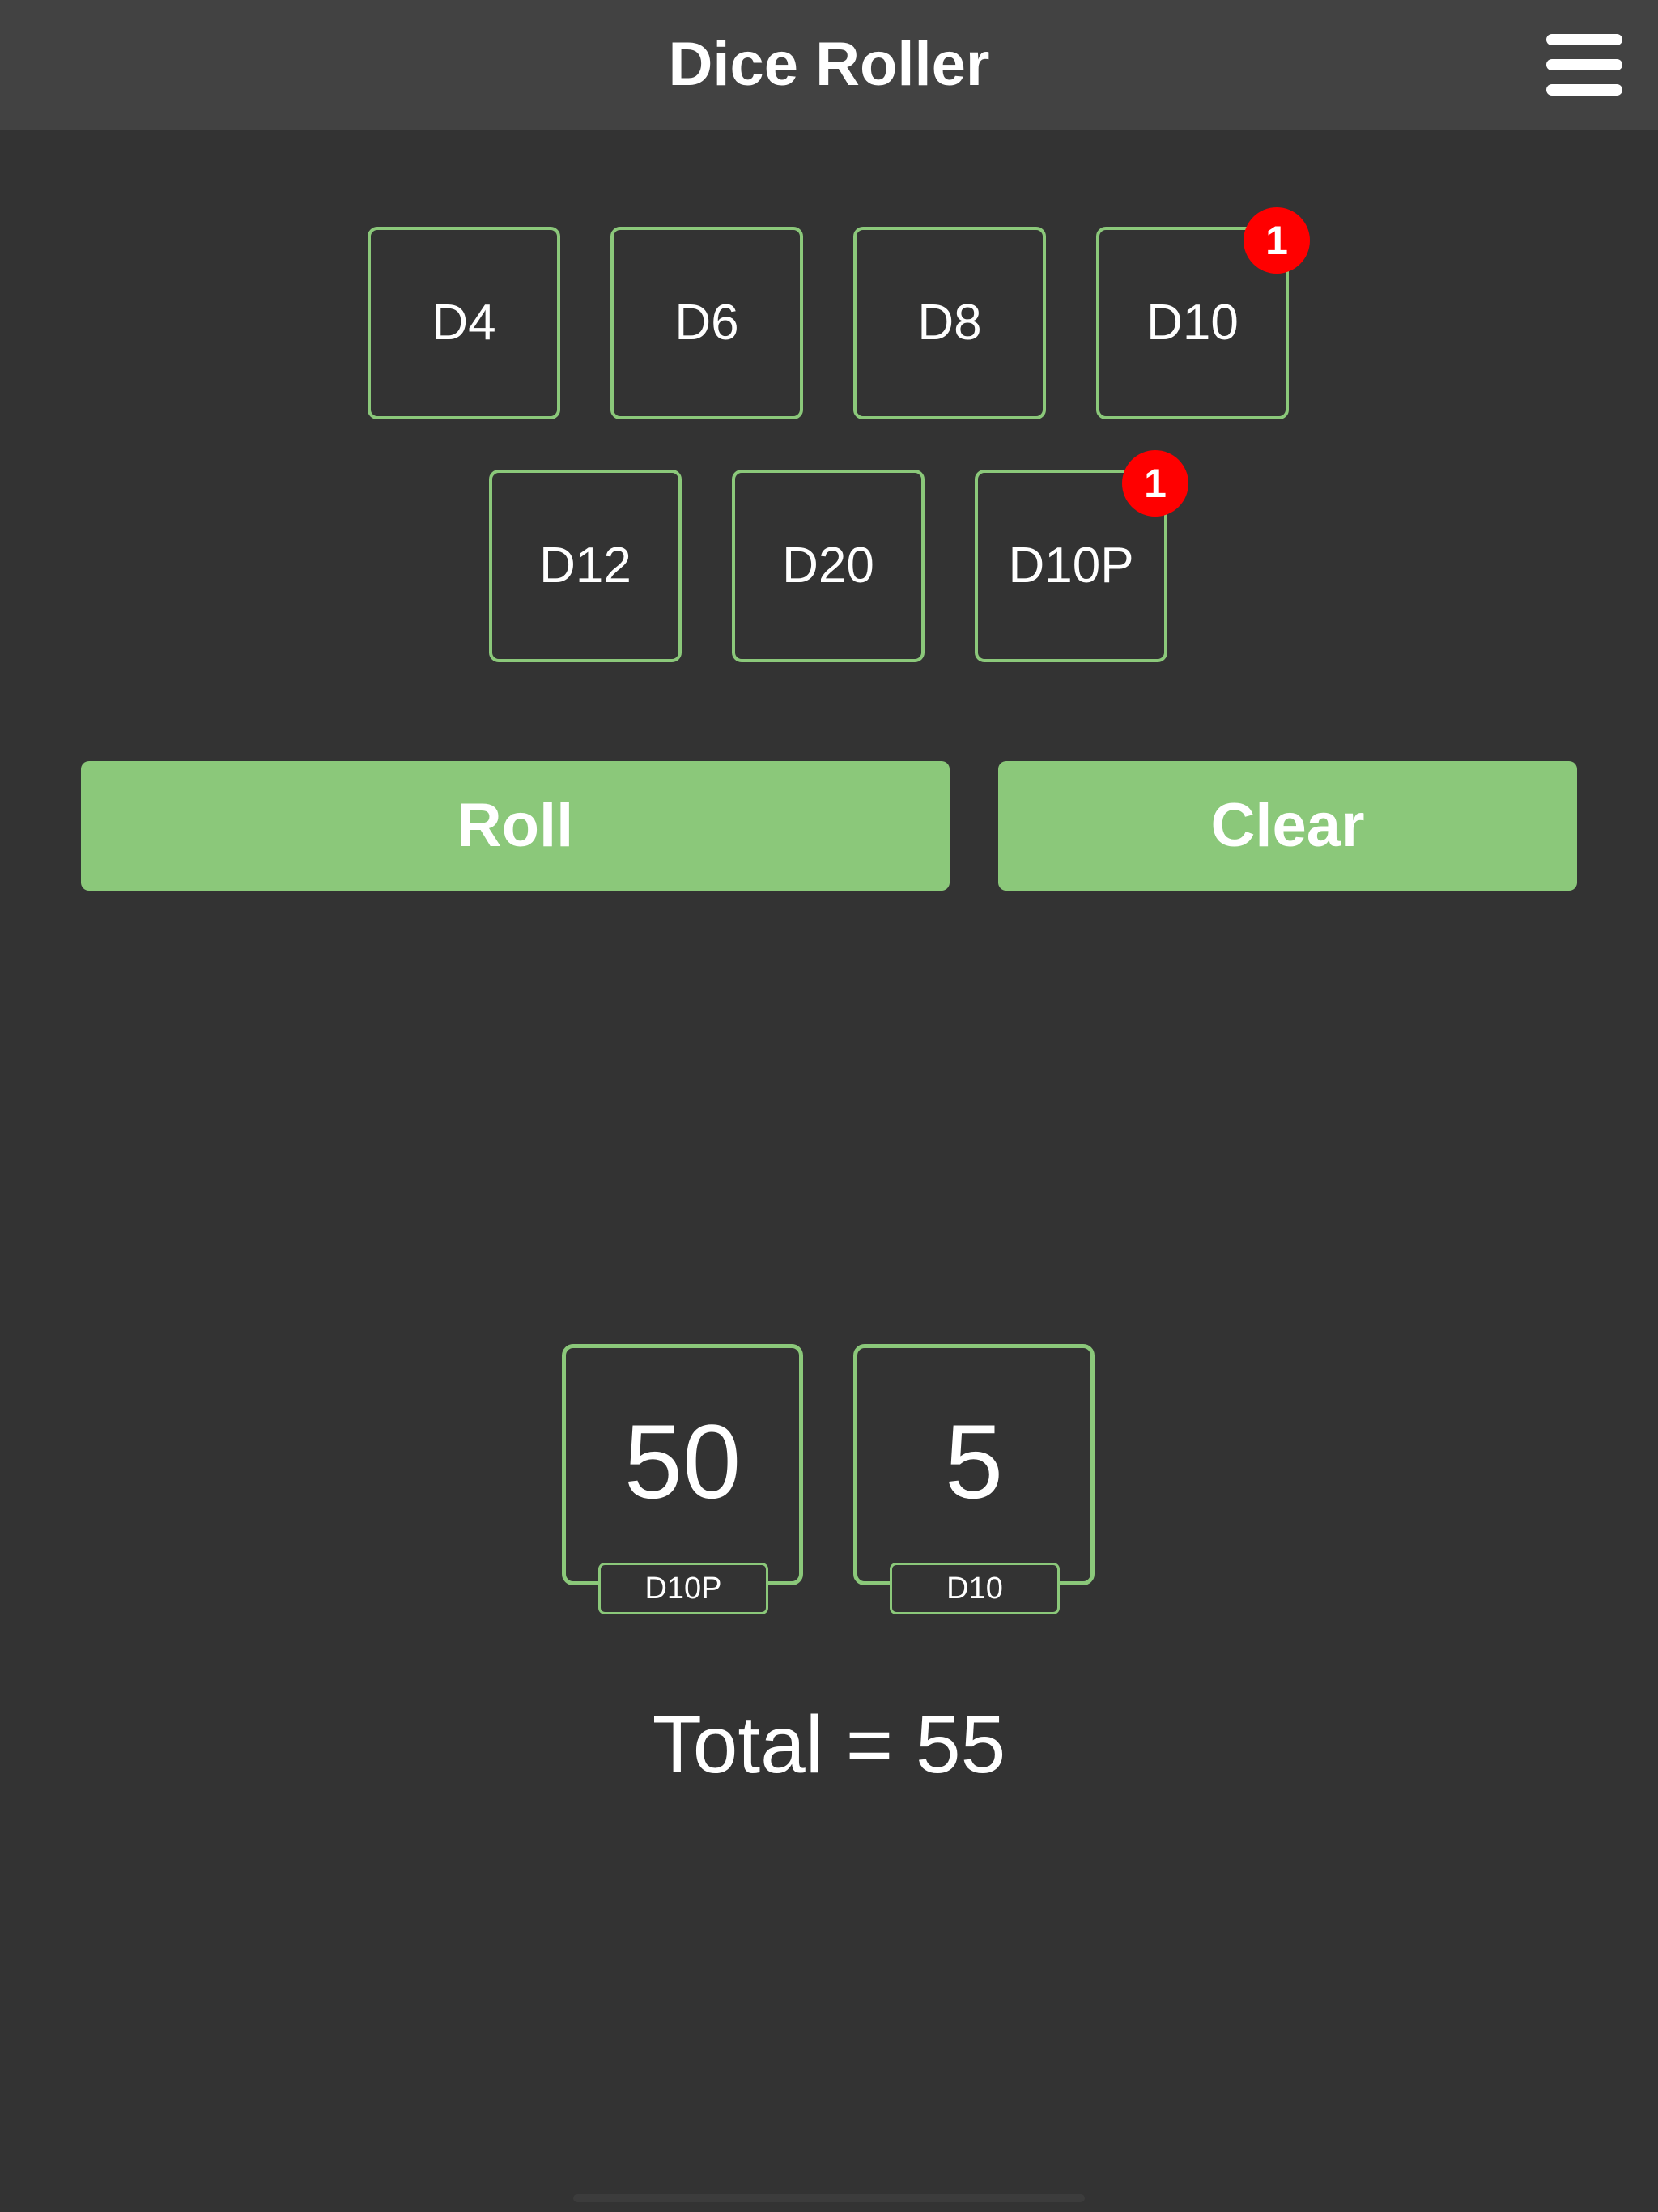  Describe the element at coordinates (829, 2198) in the screenshot. I see `home-indicator` at that location.